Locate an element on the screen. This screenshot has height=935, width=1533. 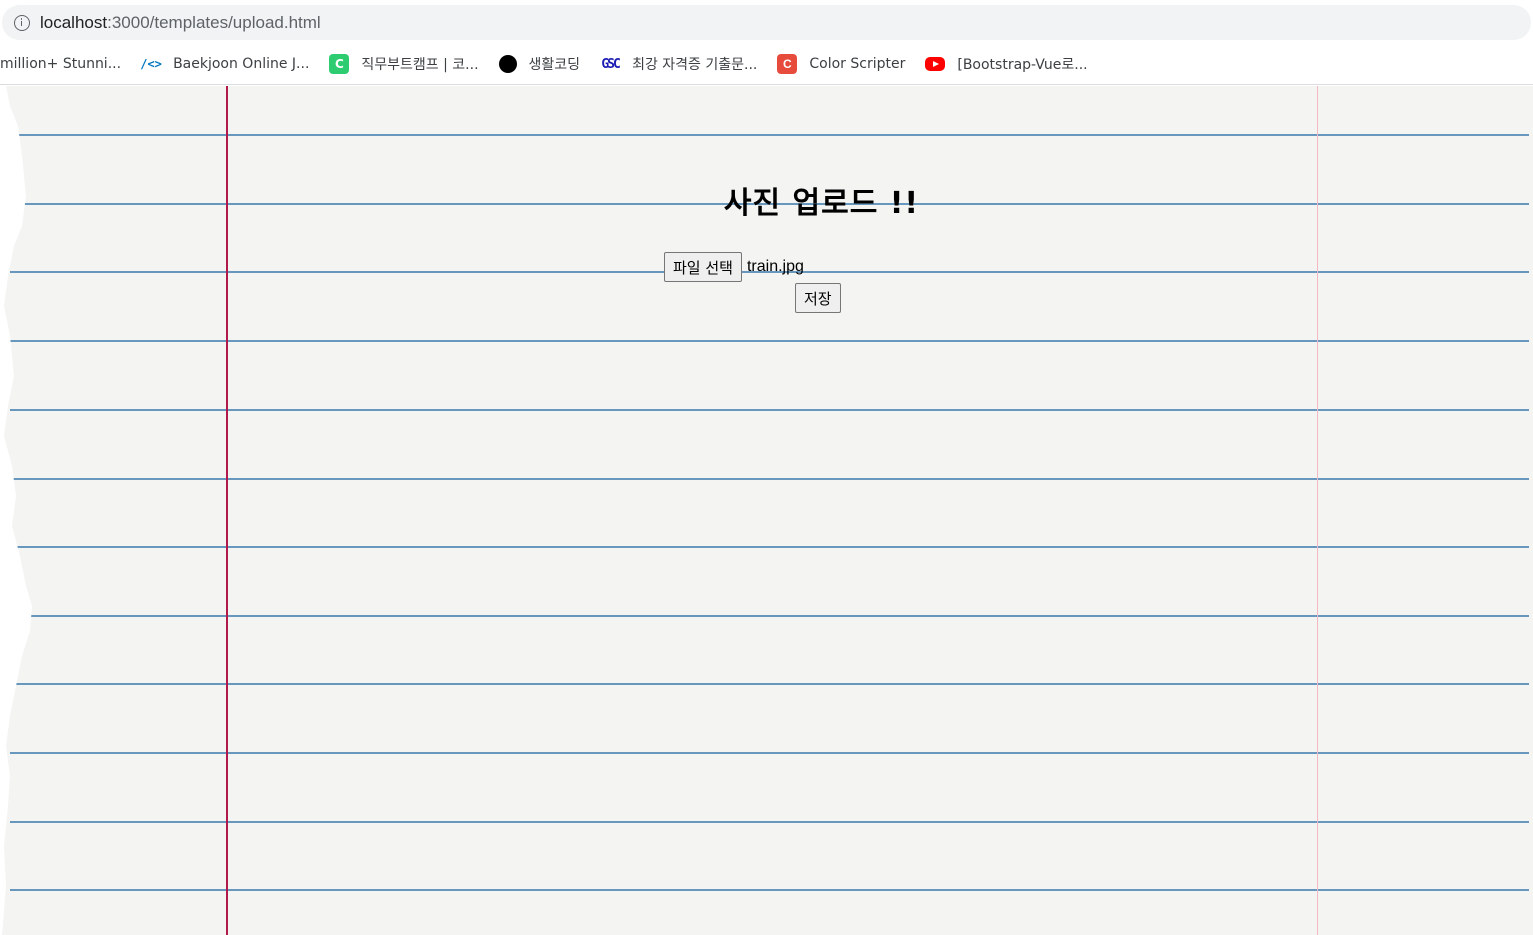
address-bar: localhost:3000/templates/upload.html is located at coordinates (766, 22).